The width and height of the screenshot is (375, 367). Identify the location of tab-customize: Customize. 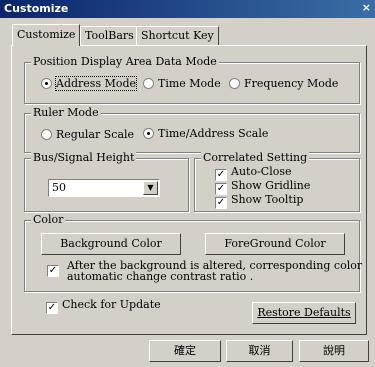
(46, 35).